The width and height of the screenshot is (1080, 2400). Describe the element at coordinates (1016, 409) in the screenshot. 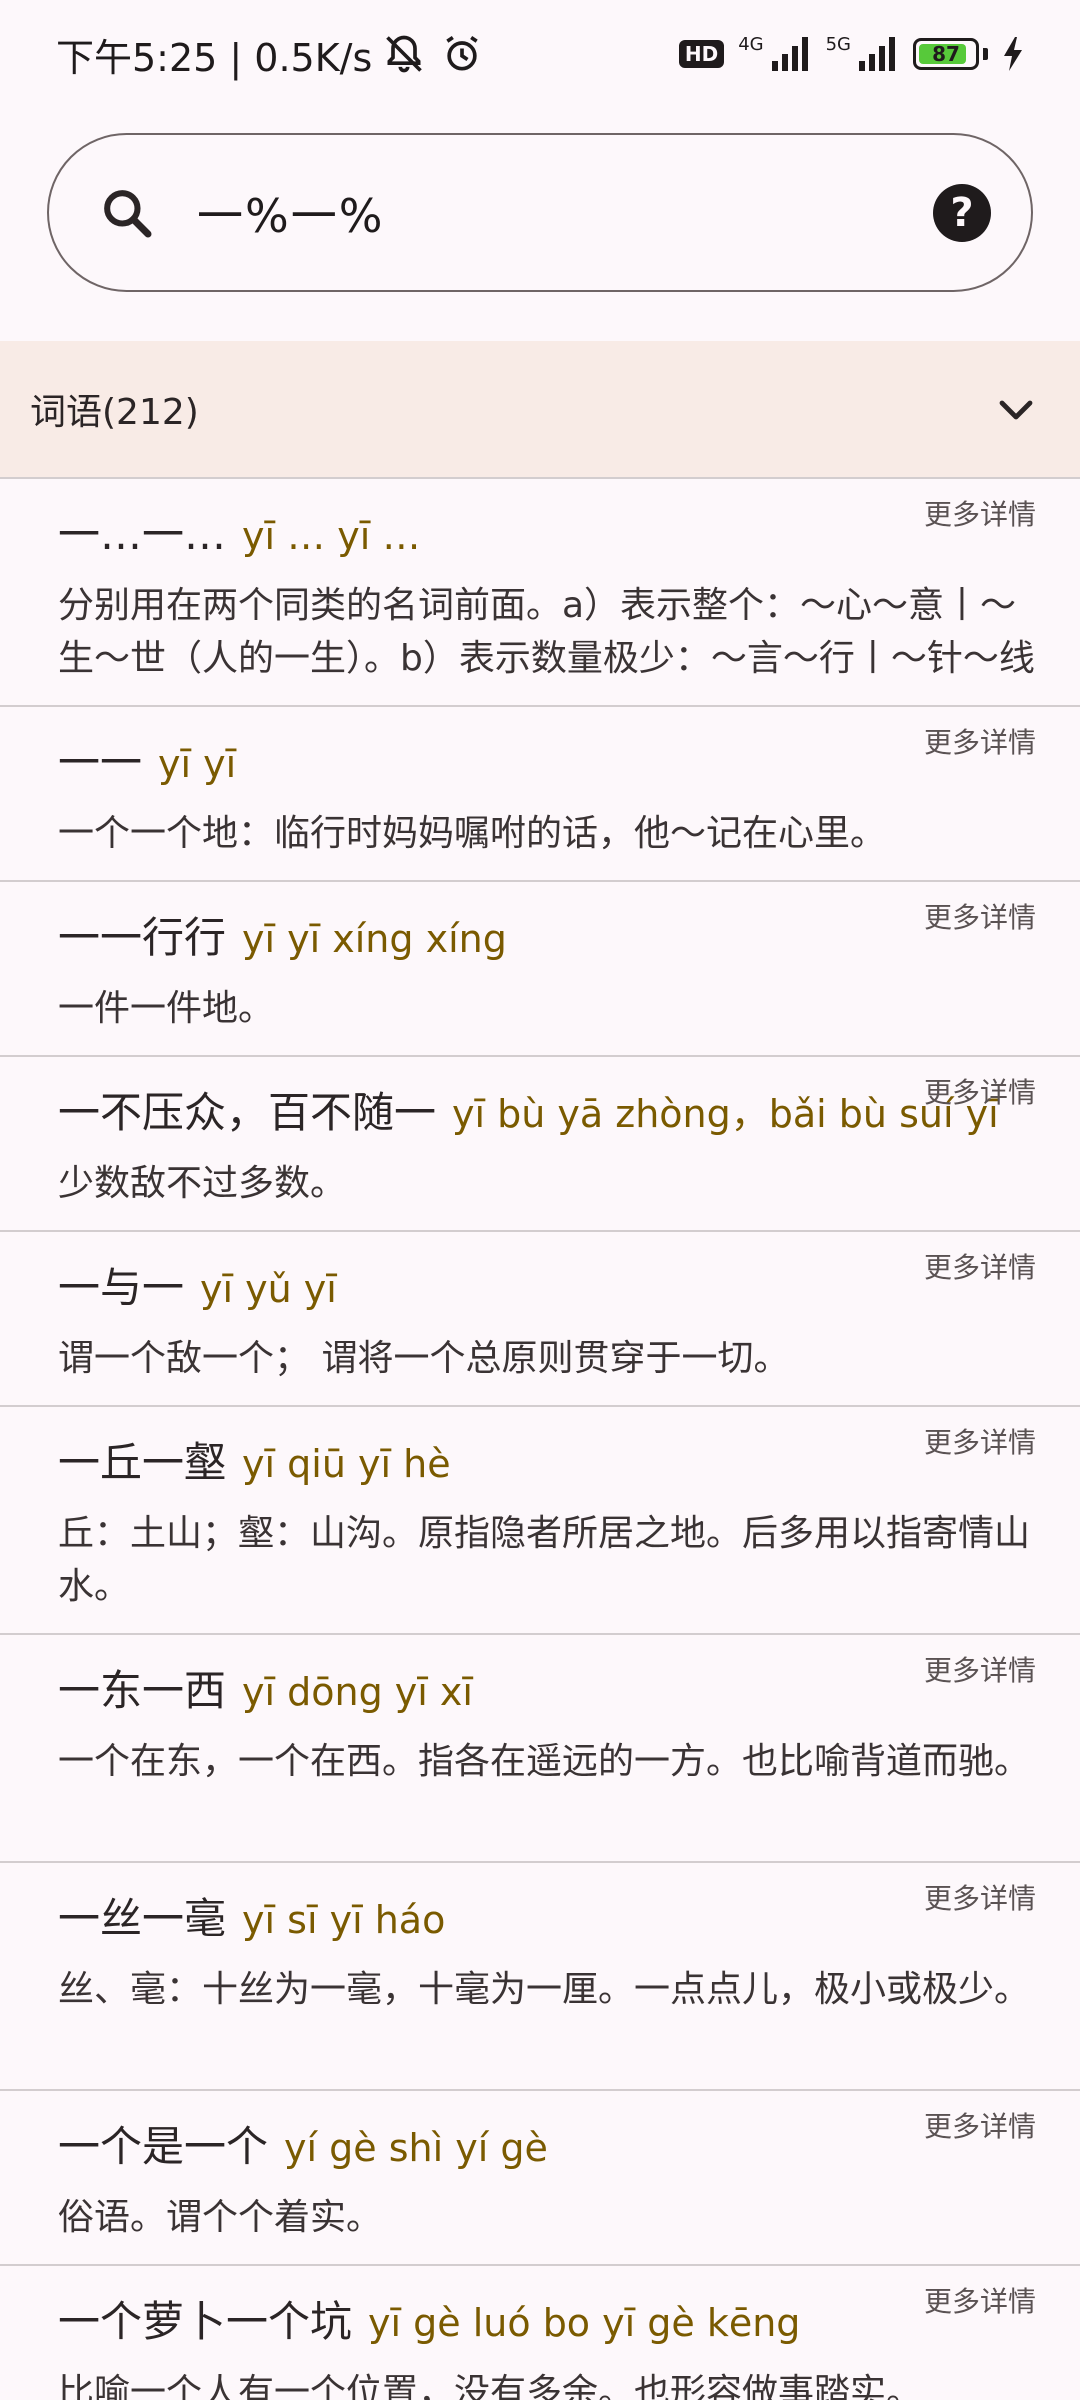

I see `chevron-down-icon` at that location.